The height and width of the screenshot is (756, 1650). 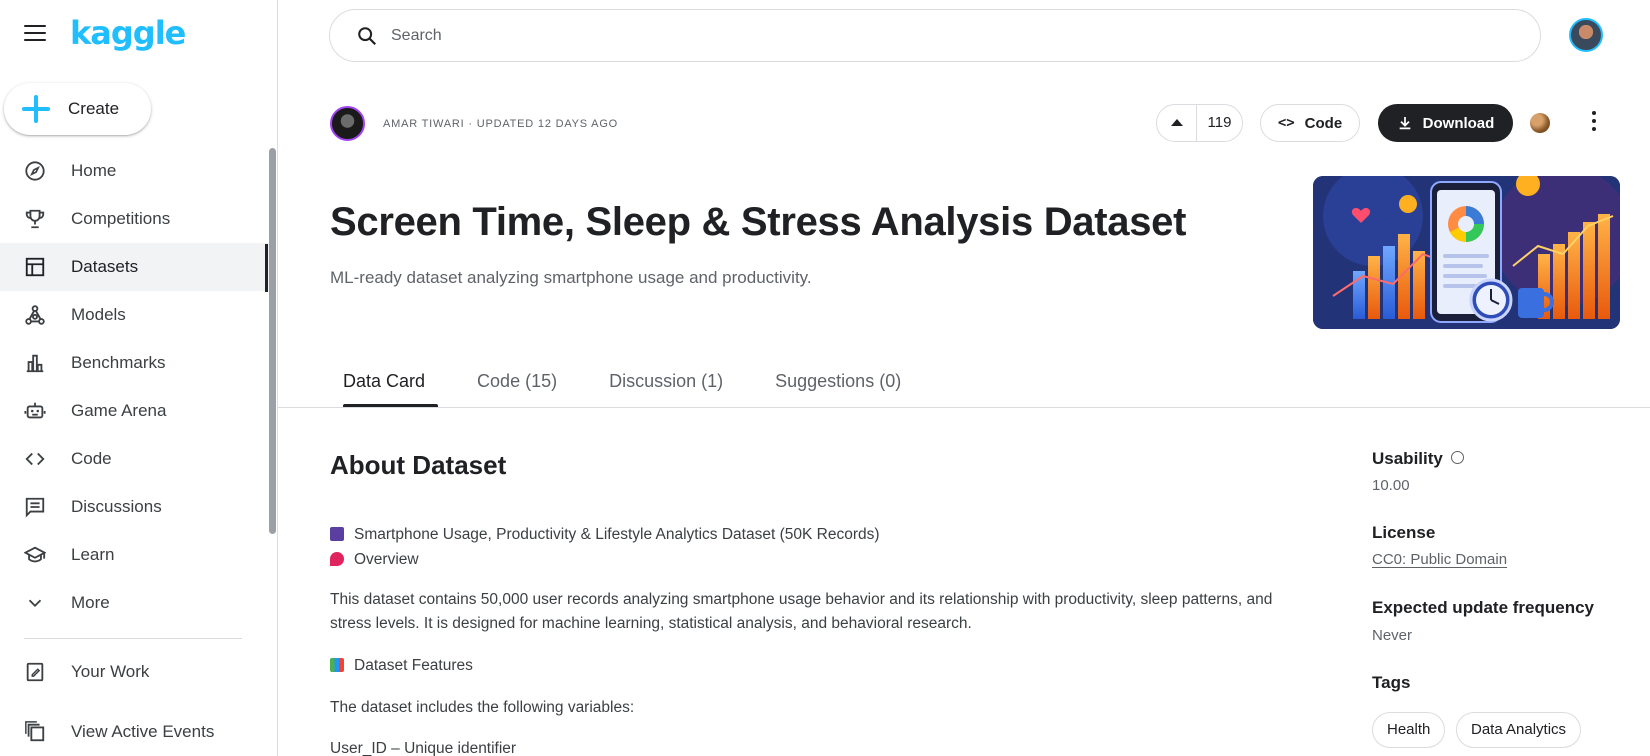 What do you see at coordinates (1457, 457) in the screenshot?
I see `info-icon` at bounding box center [1457, 457].